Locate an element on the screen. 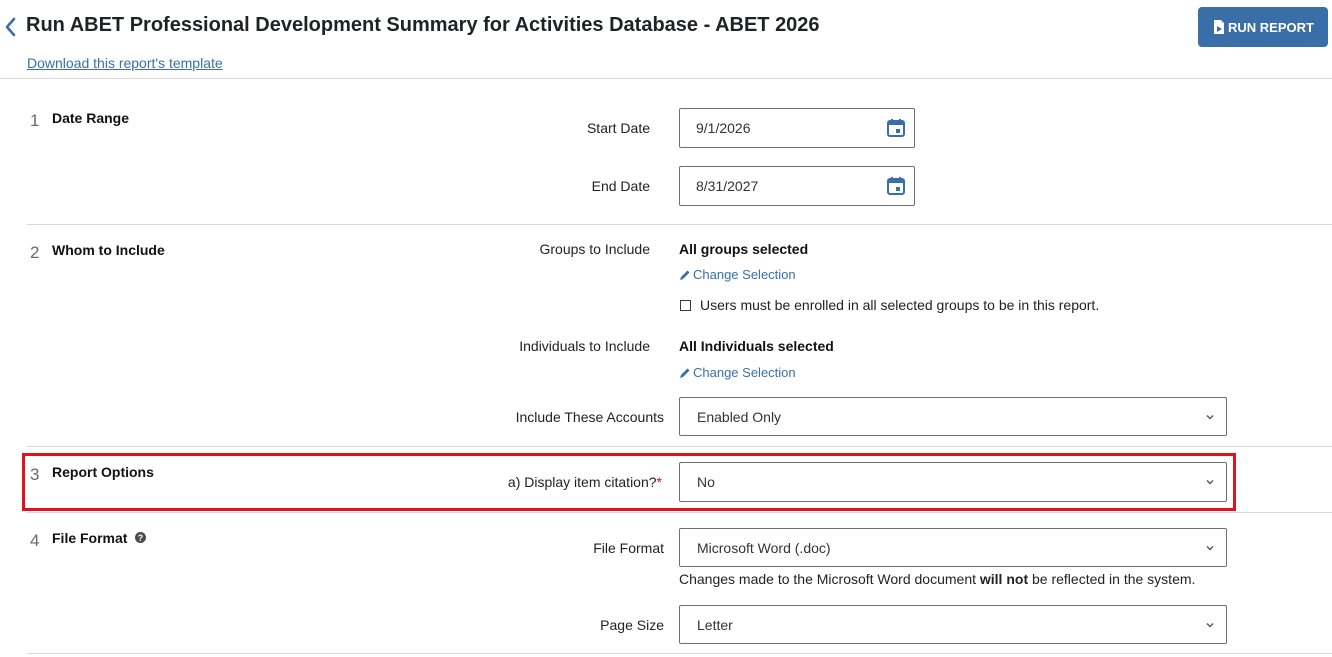 The width and height of the screenshot is (1332, 657). report-run-icon is located at coordinates (1219, 27).